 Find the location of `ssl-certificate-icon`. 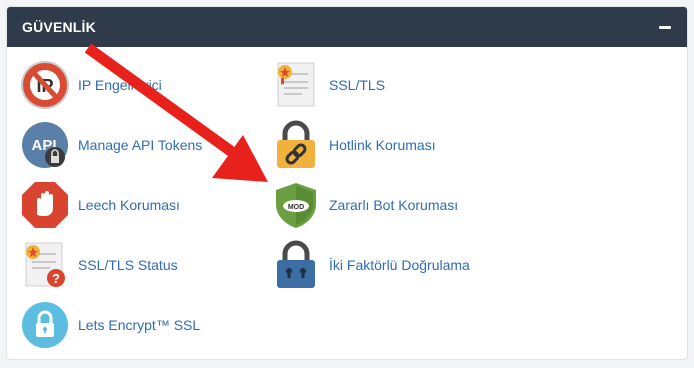

ssl-certificate-icon is located at coordinates (296, 84).